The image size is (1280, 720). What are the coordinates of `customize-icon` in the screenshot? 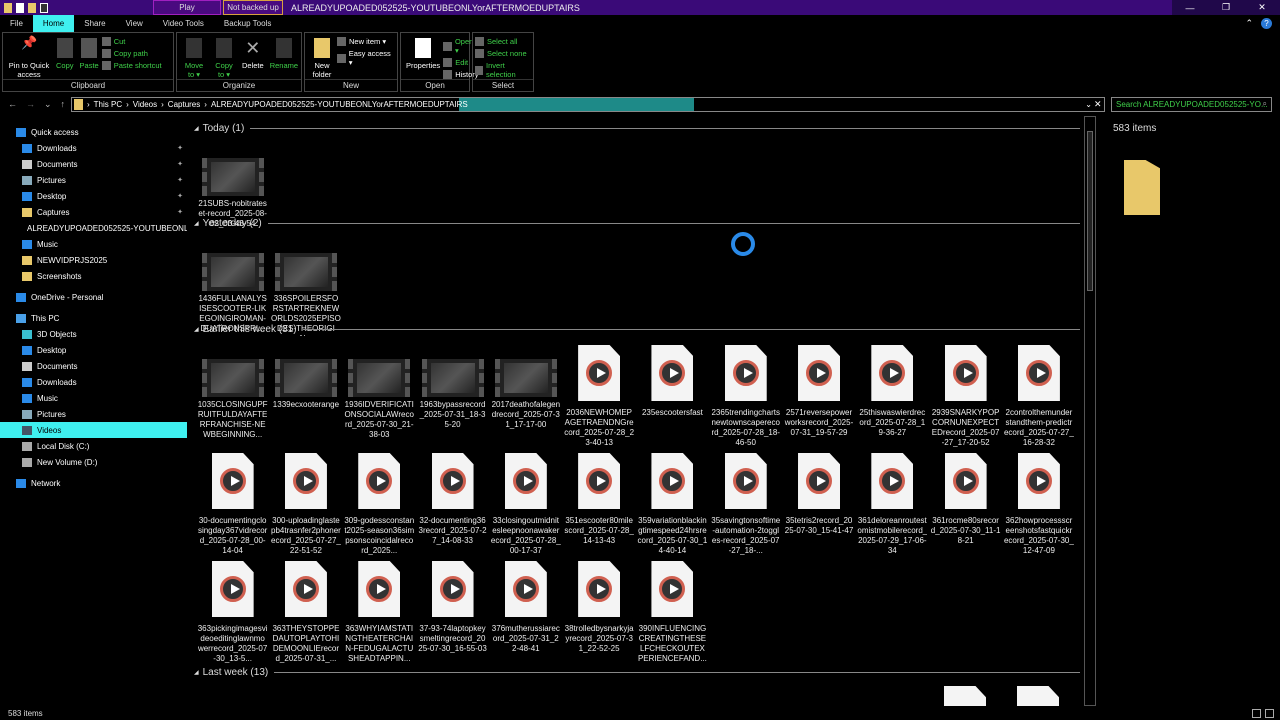 It's located at (44, 7).